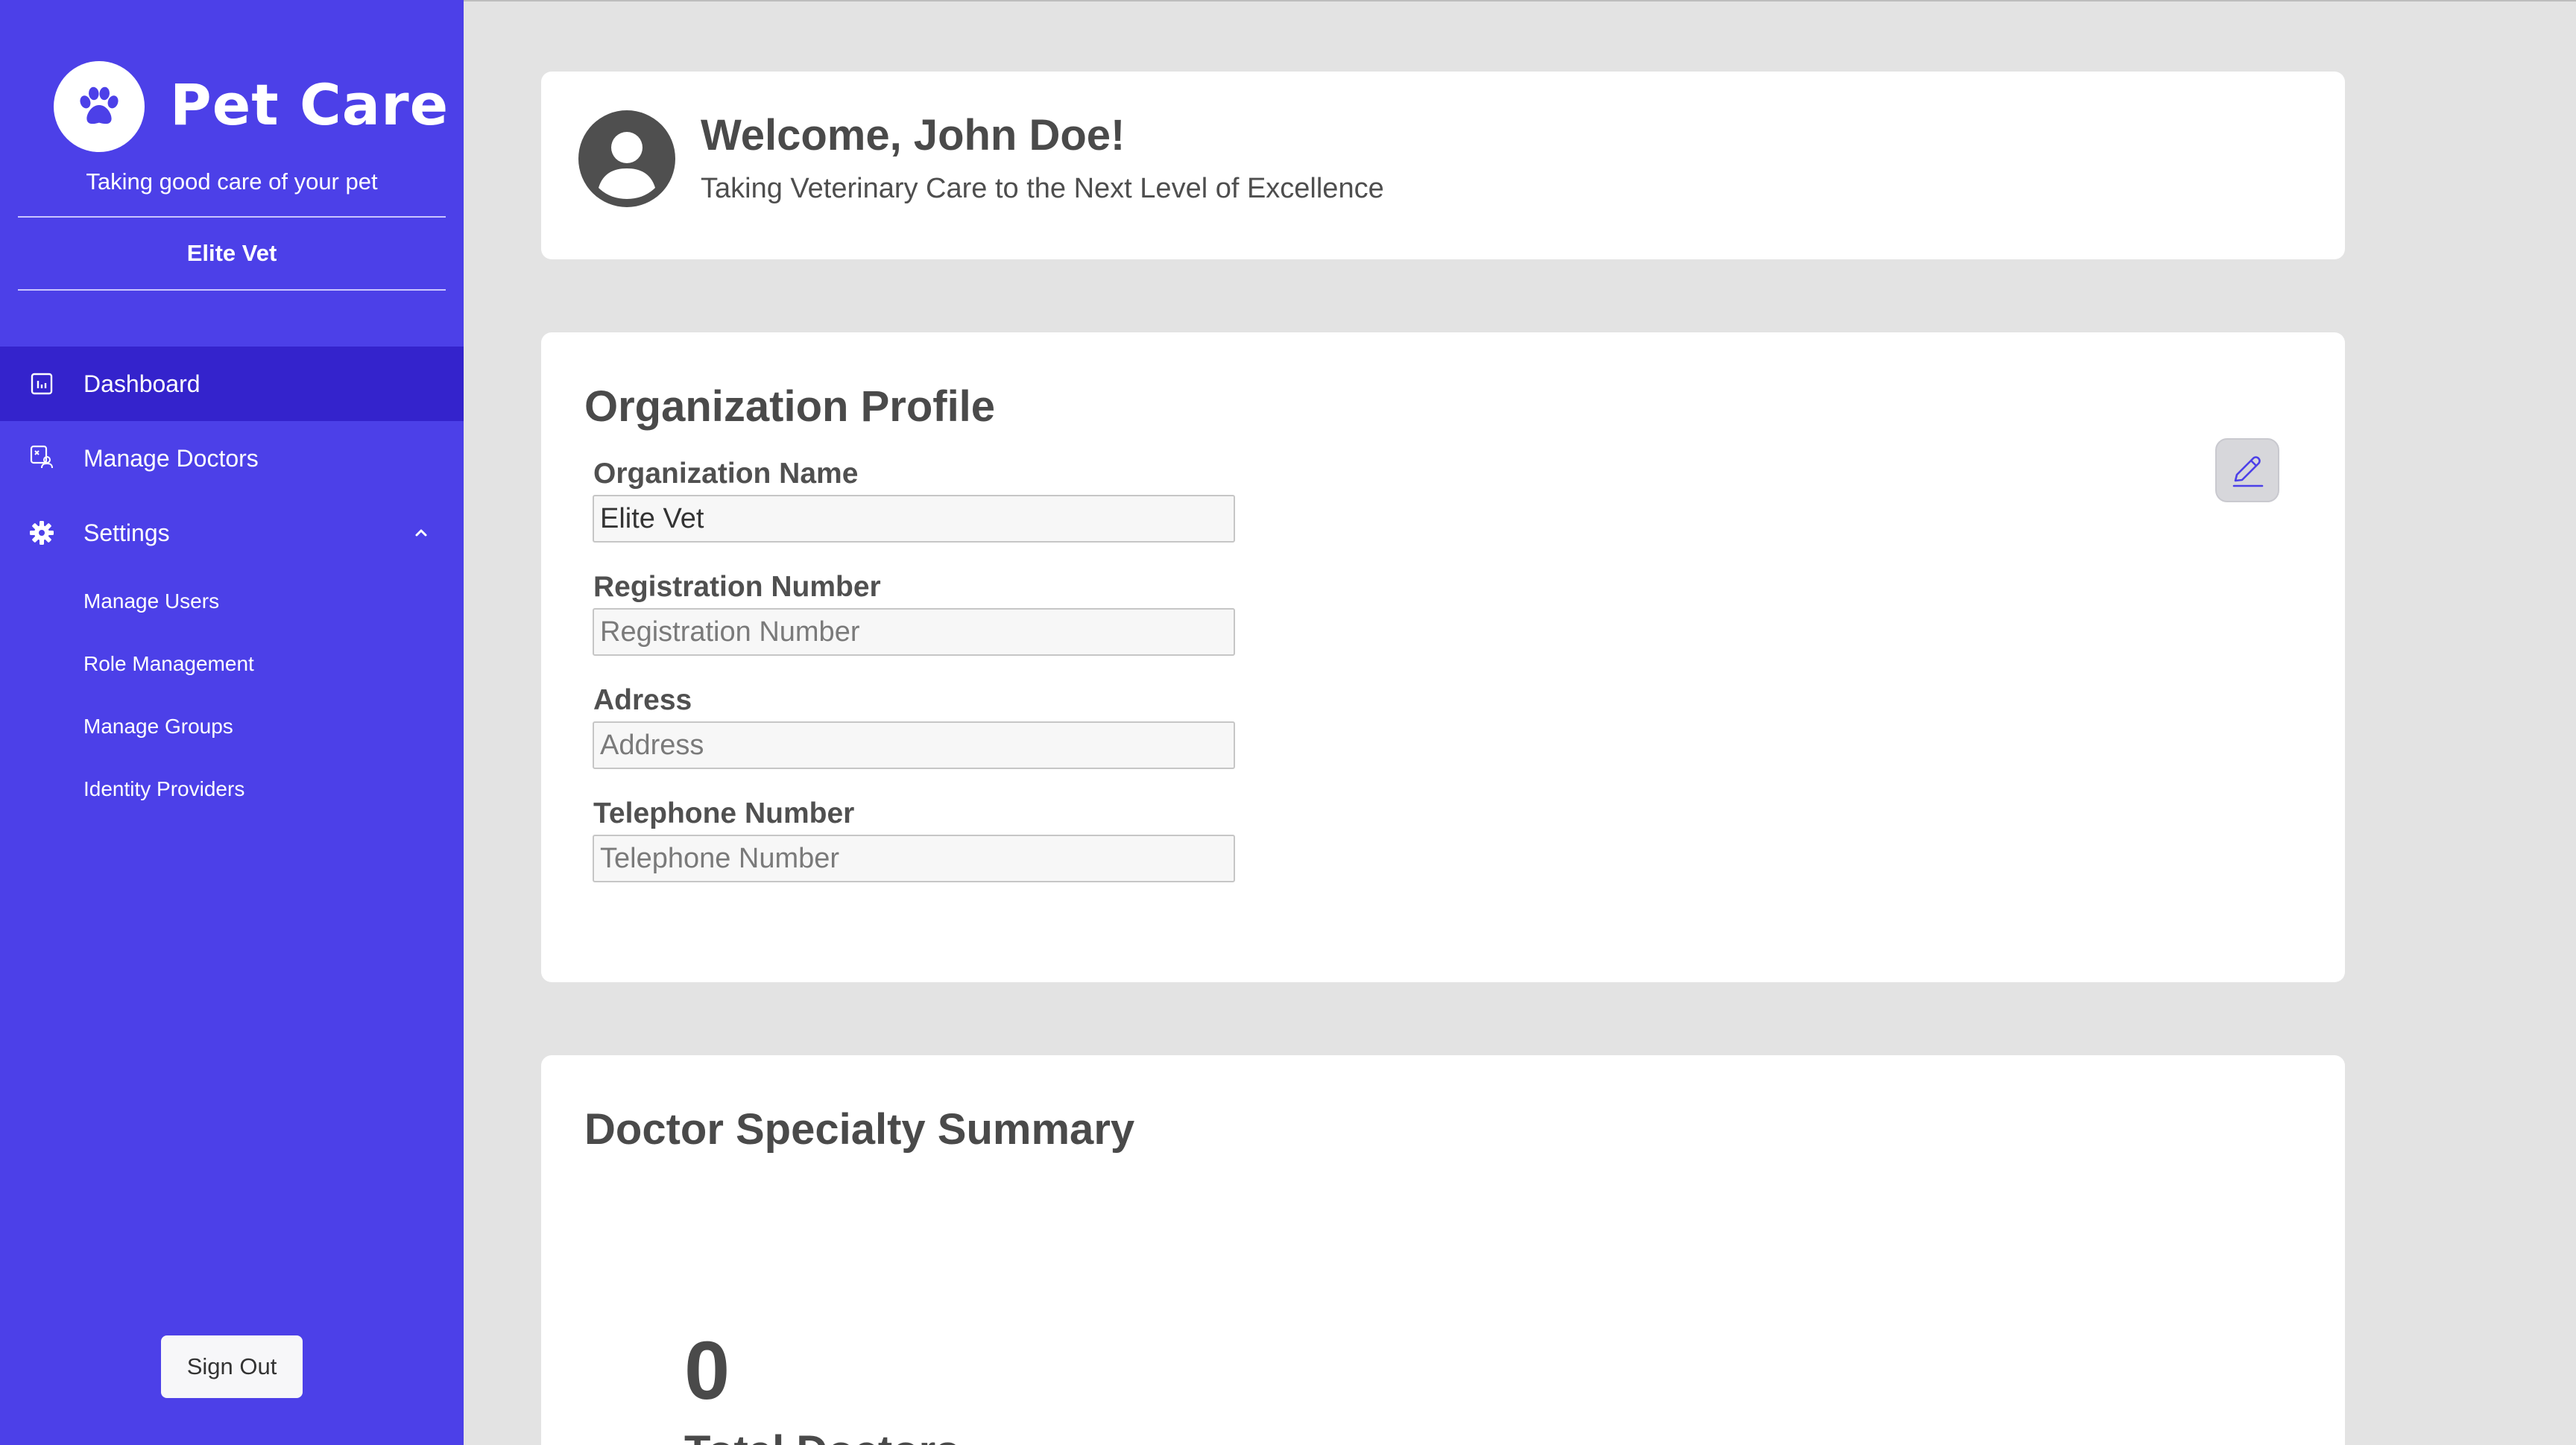 The width and height of the screenshot is (2576, 1445). I want to click on nav-subitem-manage-users: Manage Users, so click(151, 601).